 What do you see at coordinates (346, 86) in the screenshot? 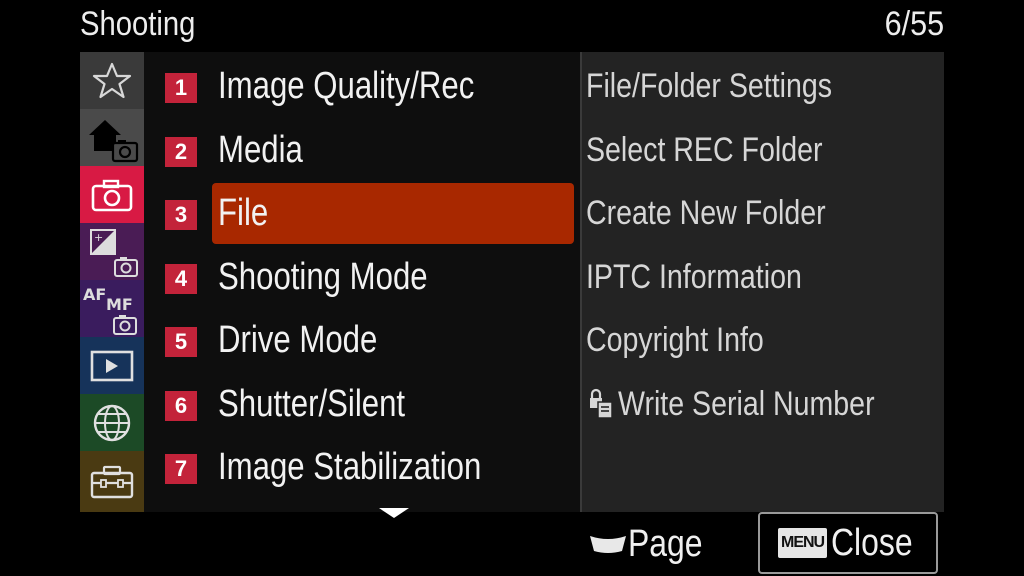
I see `category-label: Image Quality/Rec` at bounding box center [346, 86].